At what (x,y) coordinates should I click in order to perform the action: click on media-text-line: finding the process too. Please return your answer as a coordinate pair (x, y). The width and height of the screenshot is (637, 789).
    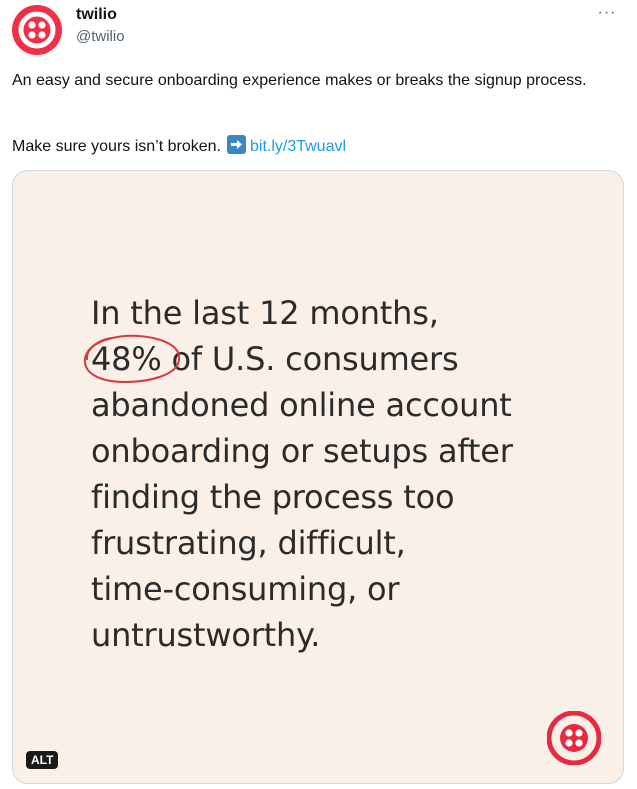
    Looking at the image, I should click on (273, 497).